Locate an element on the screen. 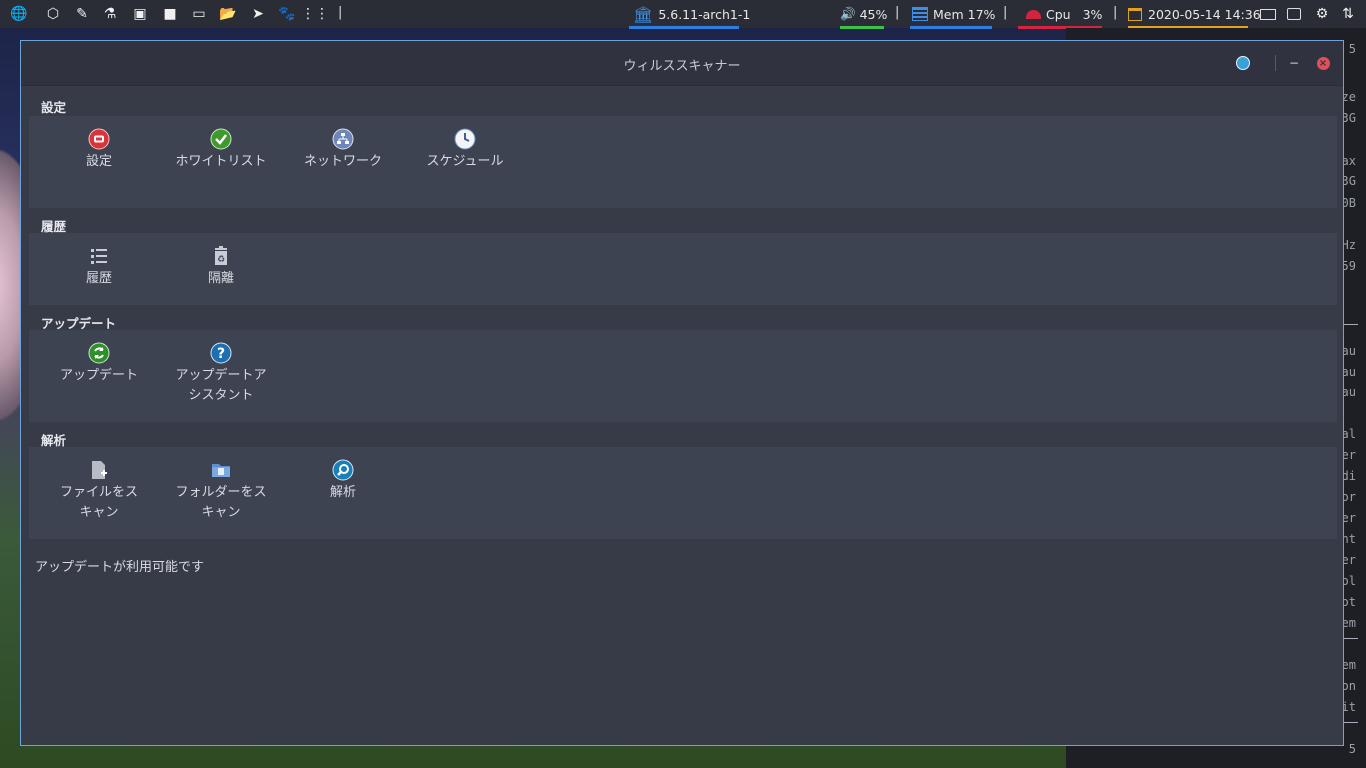  pin-icon is located at coordinates (1243, 63).